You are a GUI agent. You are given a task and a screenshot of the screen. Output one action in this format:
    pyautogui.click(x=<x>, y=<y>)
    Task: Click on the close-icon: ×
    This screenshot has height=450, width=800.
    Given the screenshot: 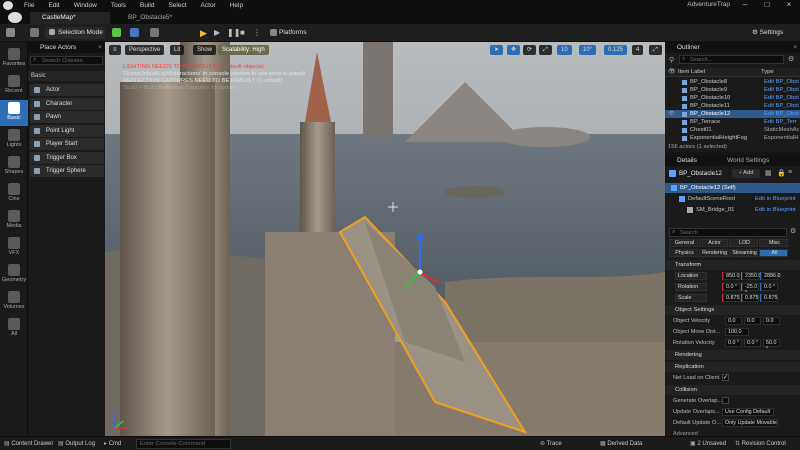 What is the action you would take?
    pyautogui.click(x=100, y=47)
    